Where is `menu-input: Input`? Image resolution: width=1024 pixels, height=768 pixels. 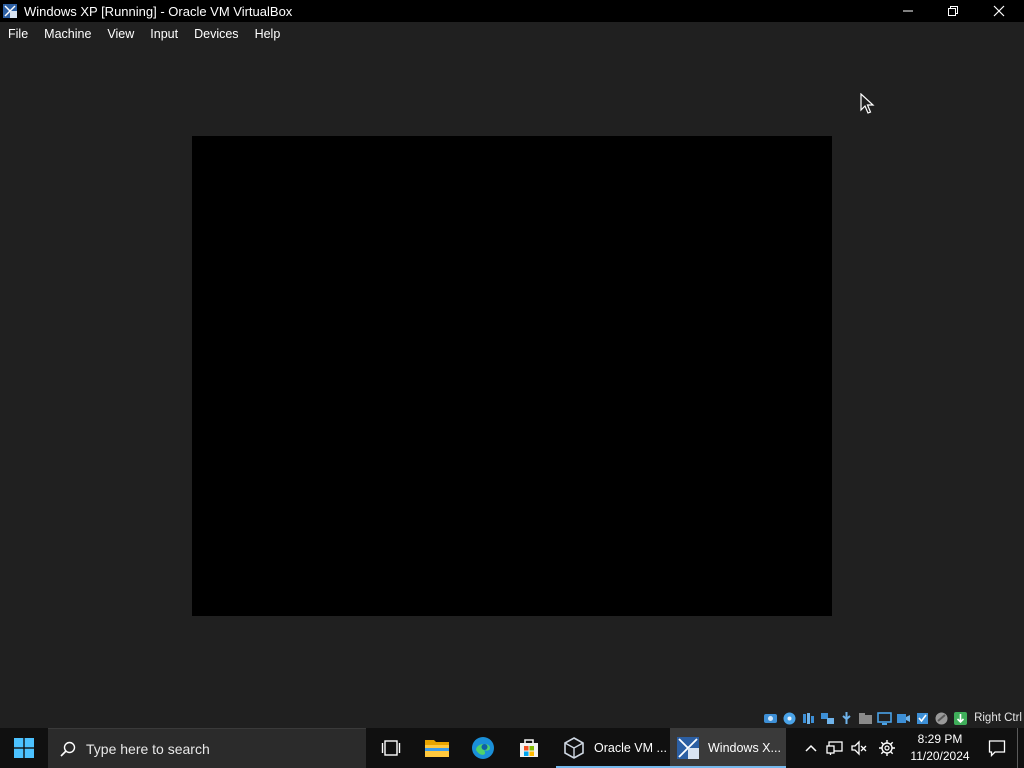
menu-input: Input is located at coordinates (164, 34).